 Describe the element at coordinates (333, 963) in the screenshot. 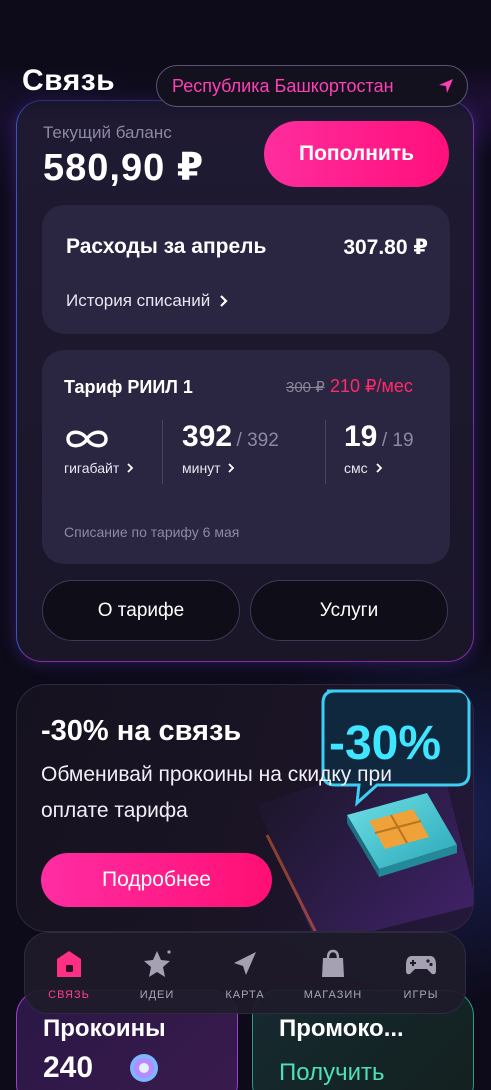

I see `shopping-bag-icon` at that location.